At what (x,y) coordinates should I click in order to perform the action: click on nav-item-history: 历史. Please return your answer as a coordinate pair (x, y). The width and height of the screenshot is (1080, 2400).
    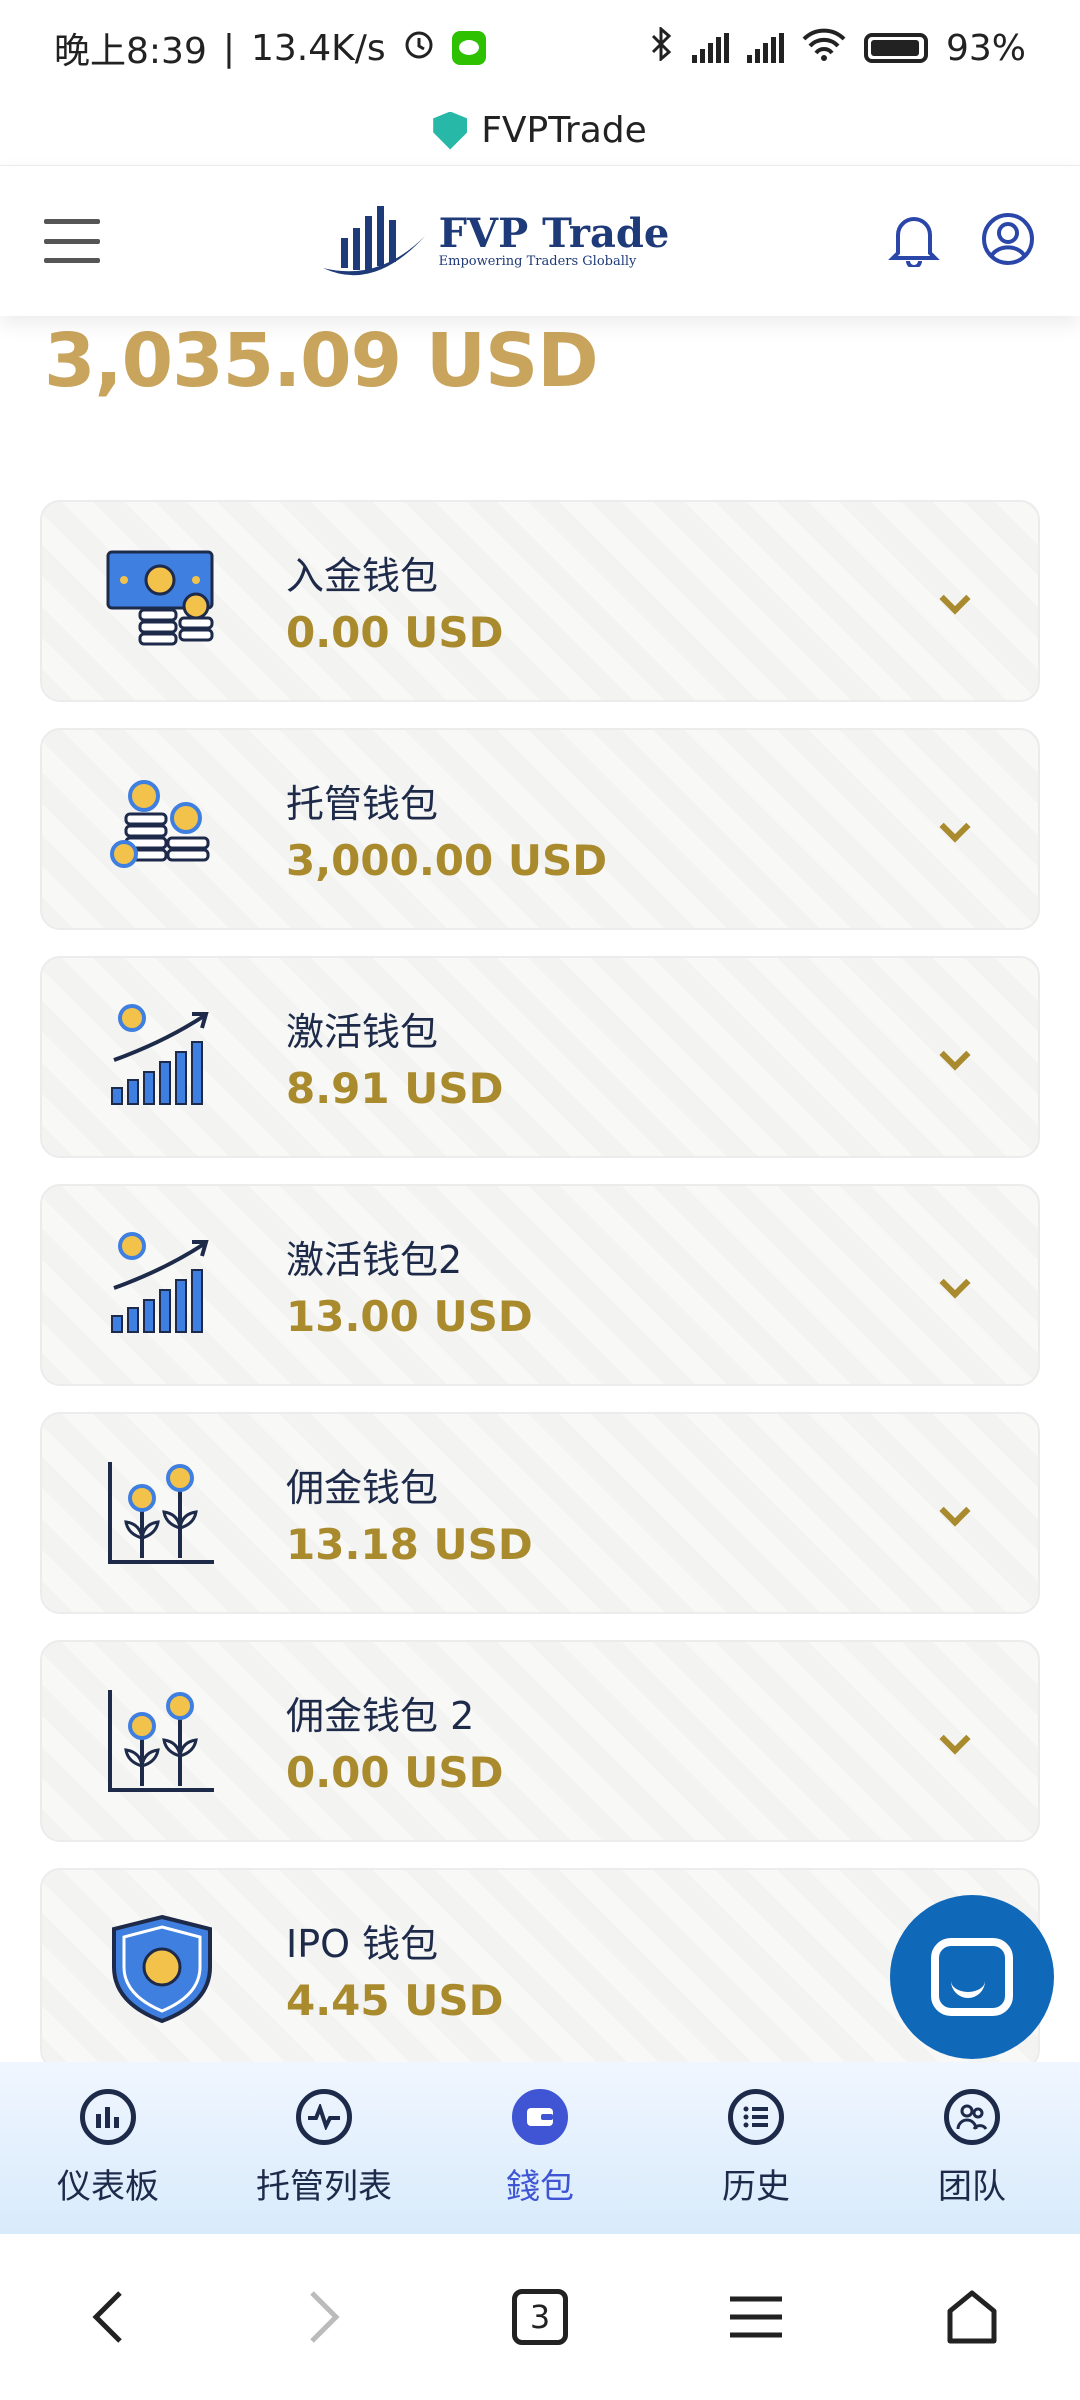
    Looking at the image, I should click on (756, 2148).